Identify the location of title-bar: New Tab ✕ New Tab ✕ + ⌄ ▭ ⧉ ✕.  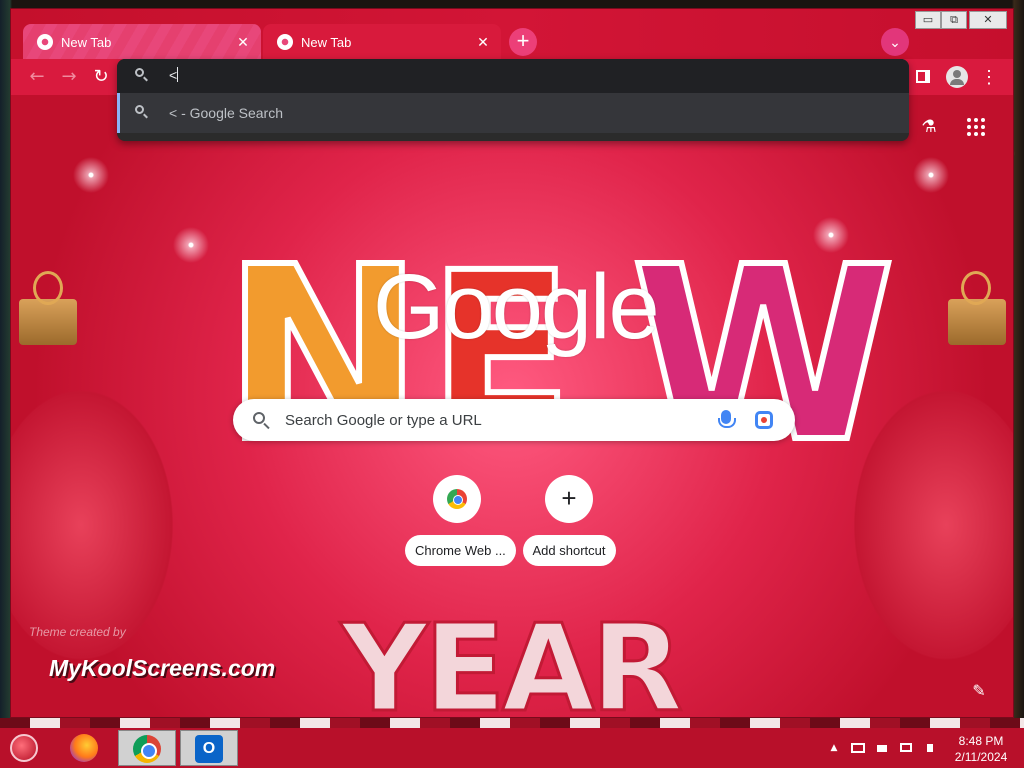
(512, 34).